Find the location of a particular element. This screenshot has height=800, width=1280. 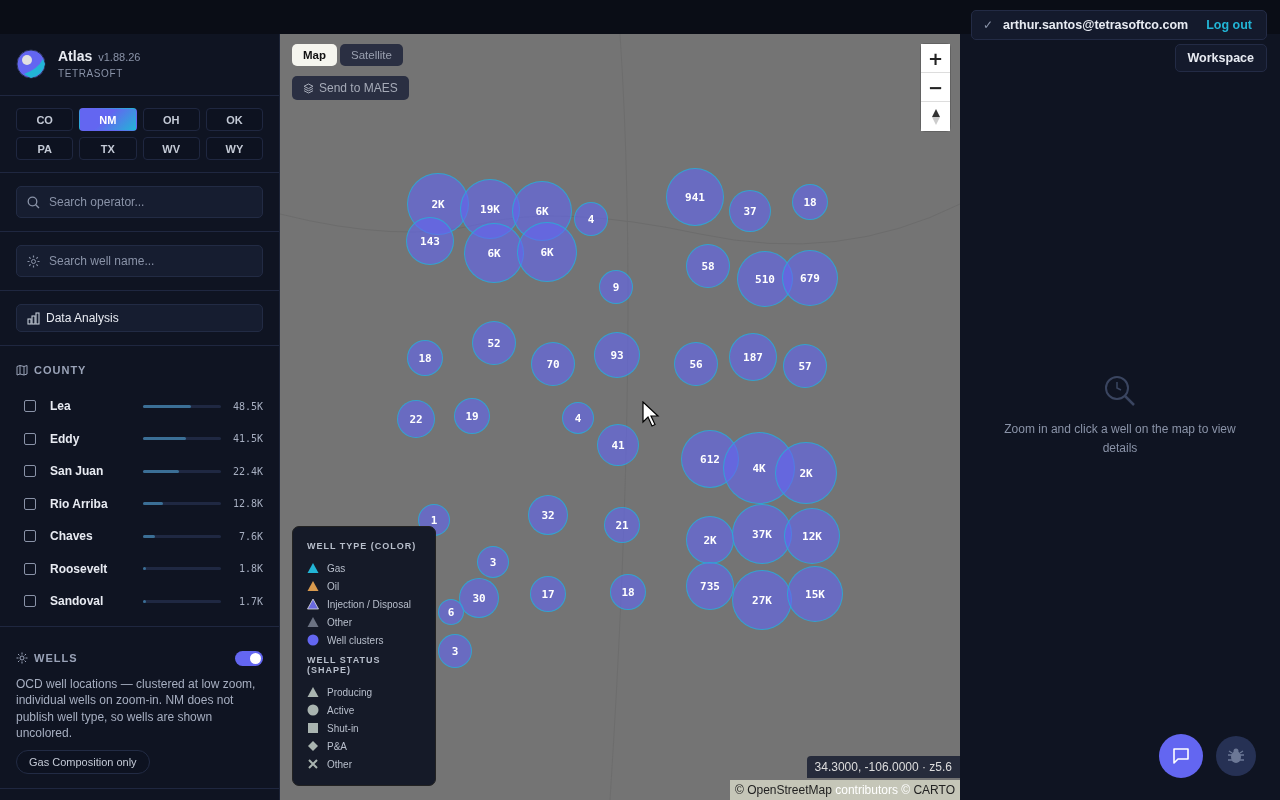

cluster-marker: 17 is located at coordinates (548, 594).